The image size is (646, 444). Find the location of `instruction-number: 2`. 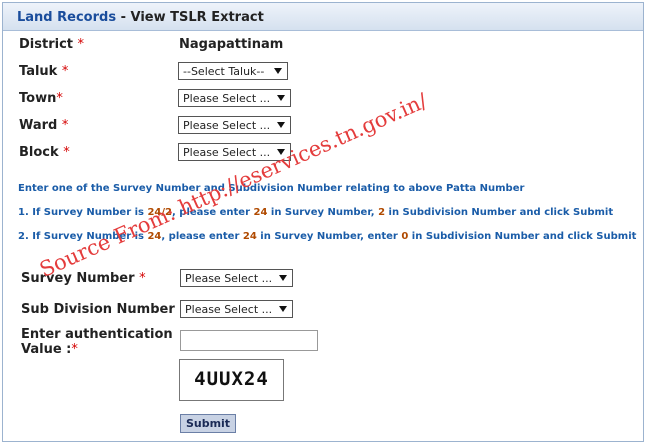

instruction-number: 2 is located at coordinates (382, 212).